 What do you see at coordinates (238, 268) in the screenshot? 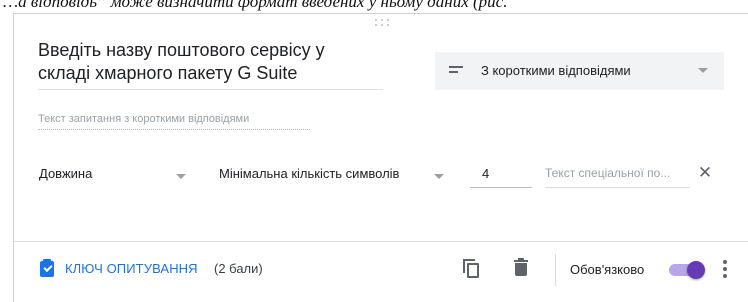
I see `points-label: (2 бали)` at bounding box center [238, 268].